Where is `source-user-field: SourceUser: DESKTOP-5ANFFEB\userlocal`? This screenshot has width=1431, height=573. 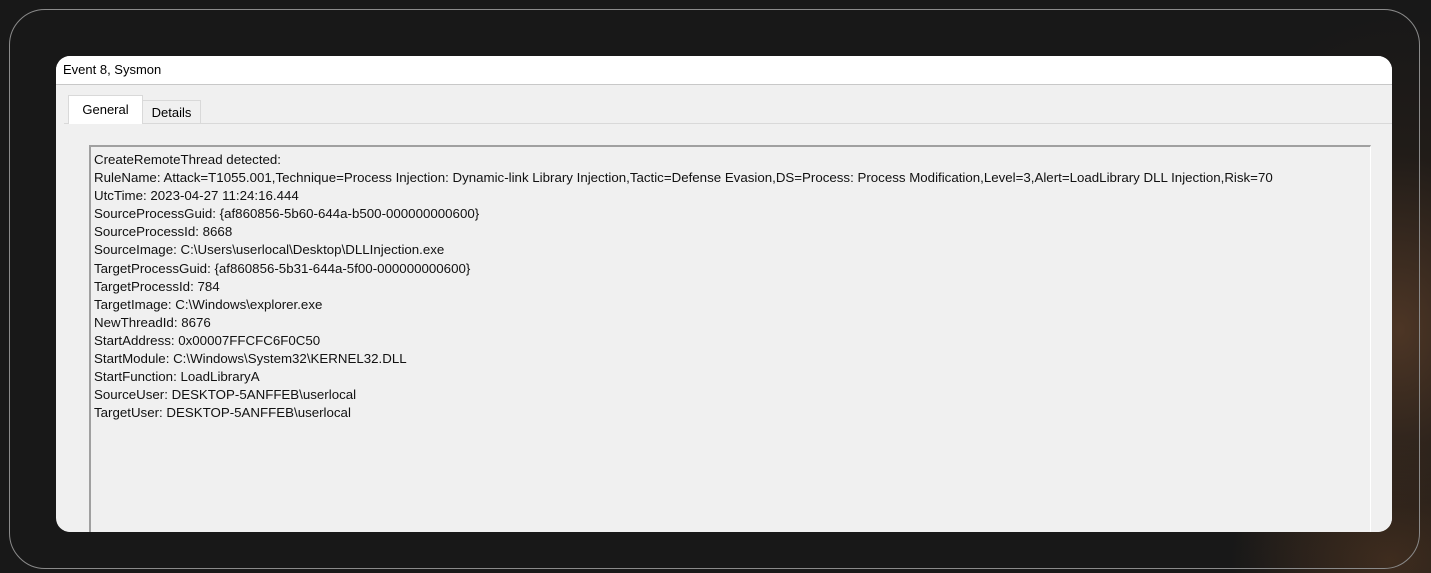 source-user-field: SourceUser: DESKTOP-5ANFFEB\userlocal is located at coordinates (225, 395).